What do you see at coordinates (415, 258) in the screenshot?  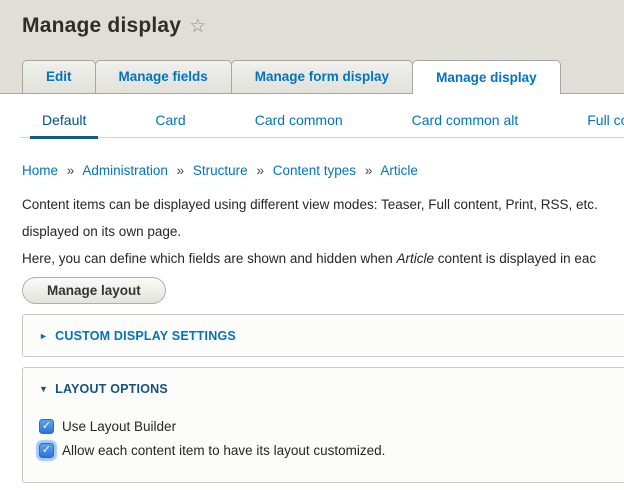 I see `note-emphasis-article: Article` at bounding box center [415, 258].